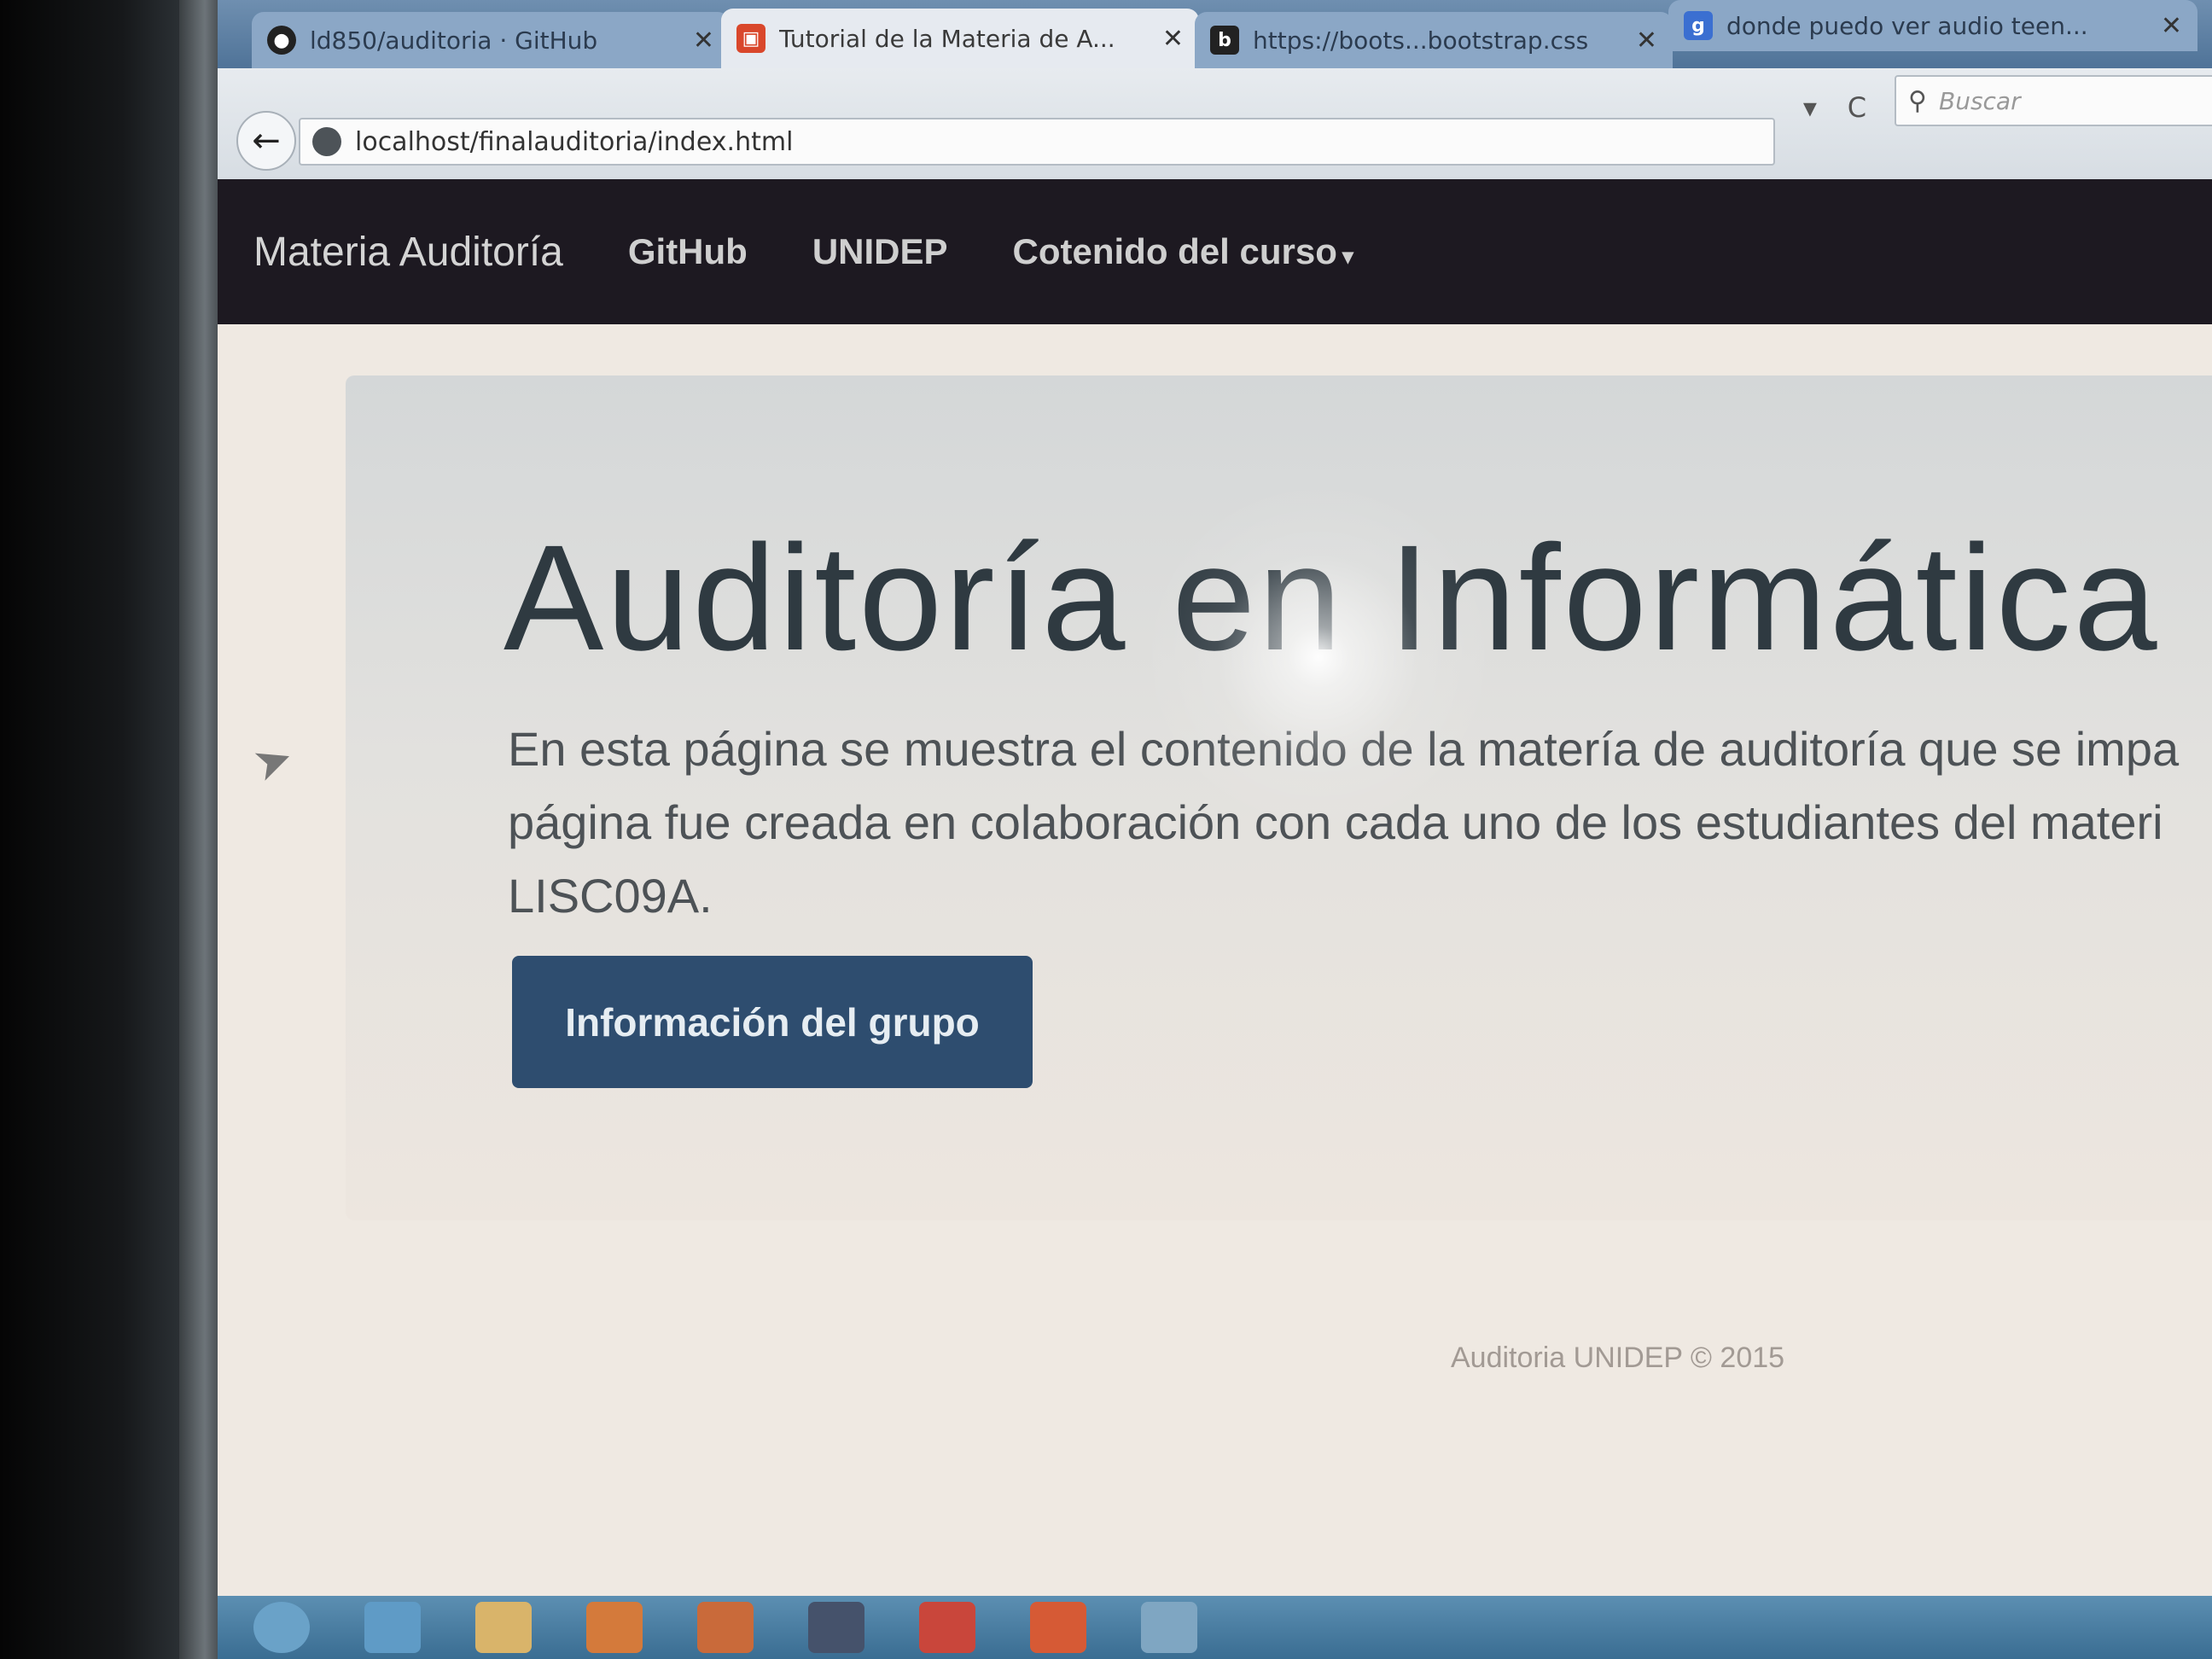 The height and width of the screenshot is (1659, 2212). I want to click on taskbar-explorer, so click(503, 1627).